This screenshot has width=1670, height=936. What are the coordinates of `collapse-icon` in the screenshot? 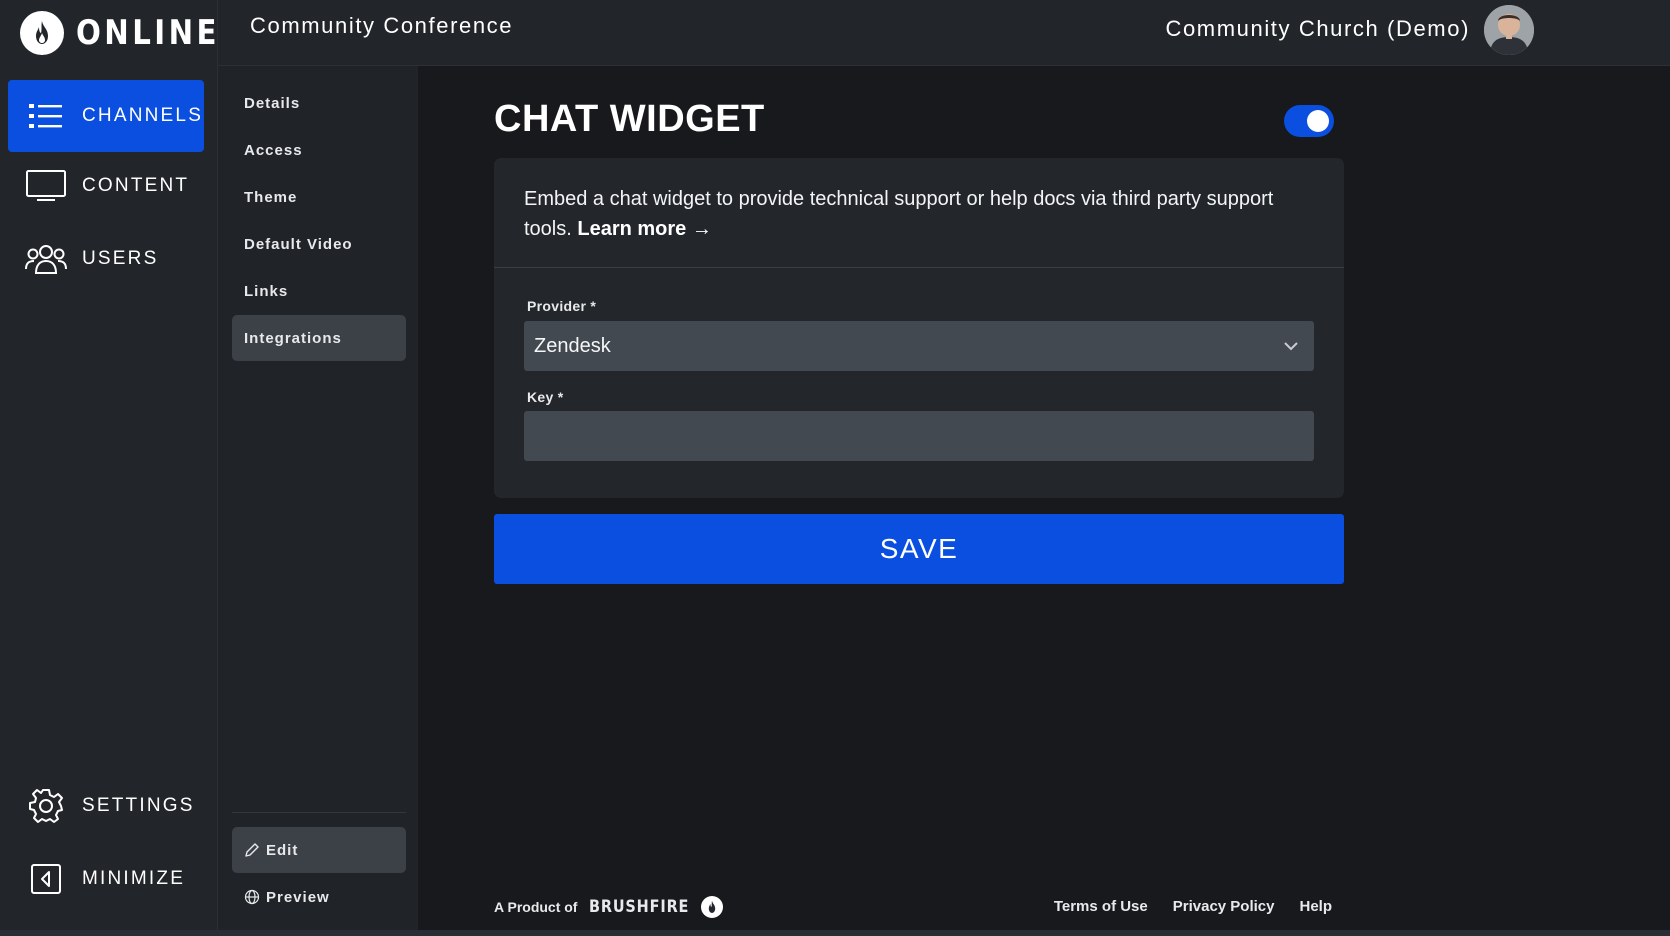 It's located at (46, 879).